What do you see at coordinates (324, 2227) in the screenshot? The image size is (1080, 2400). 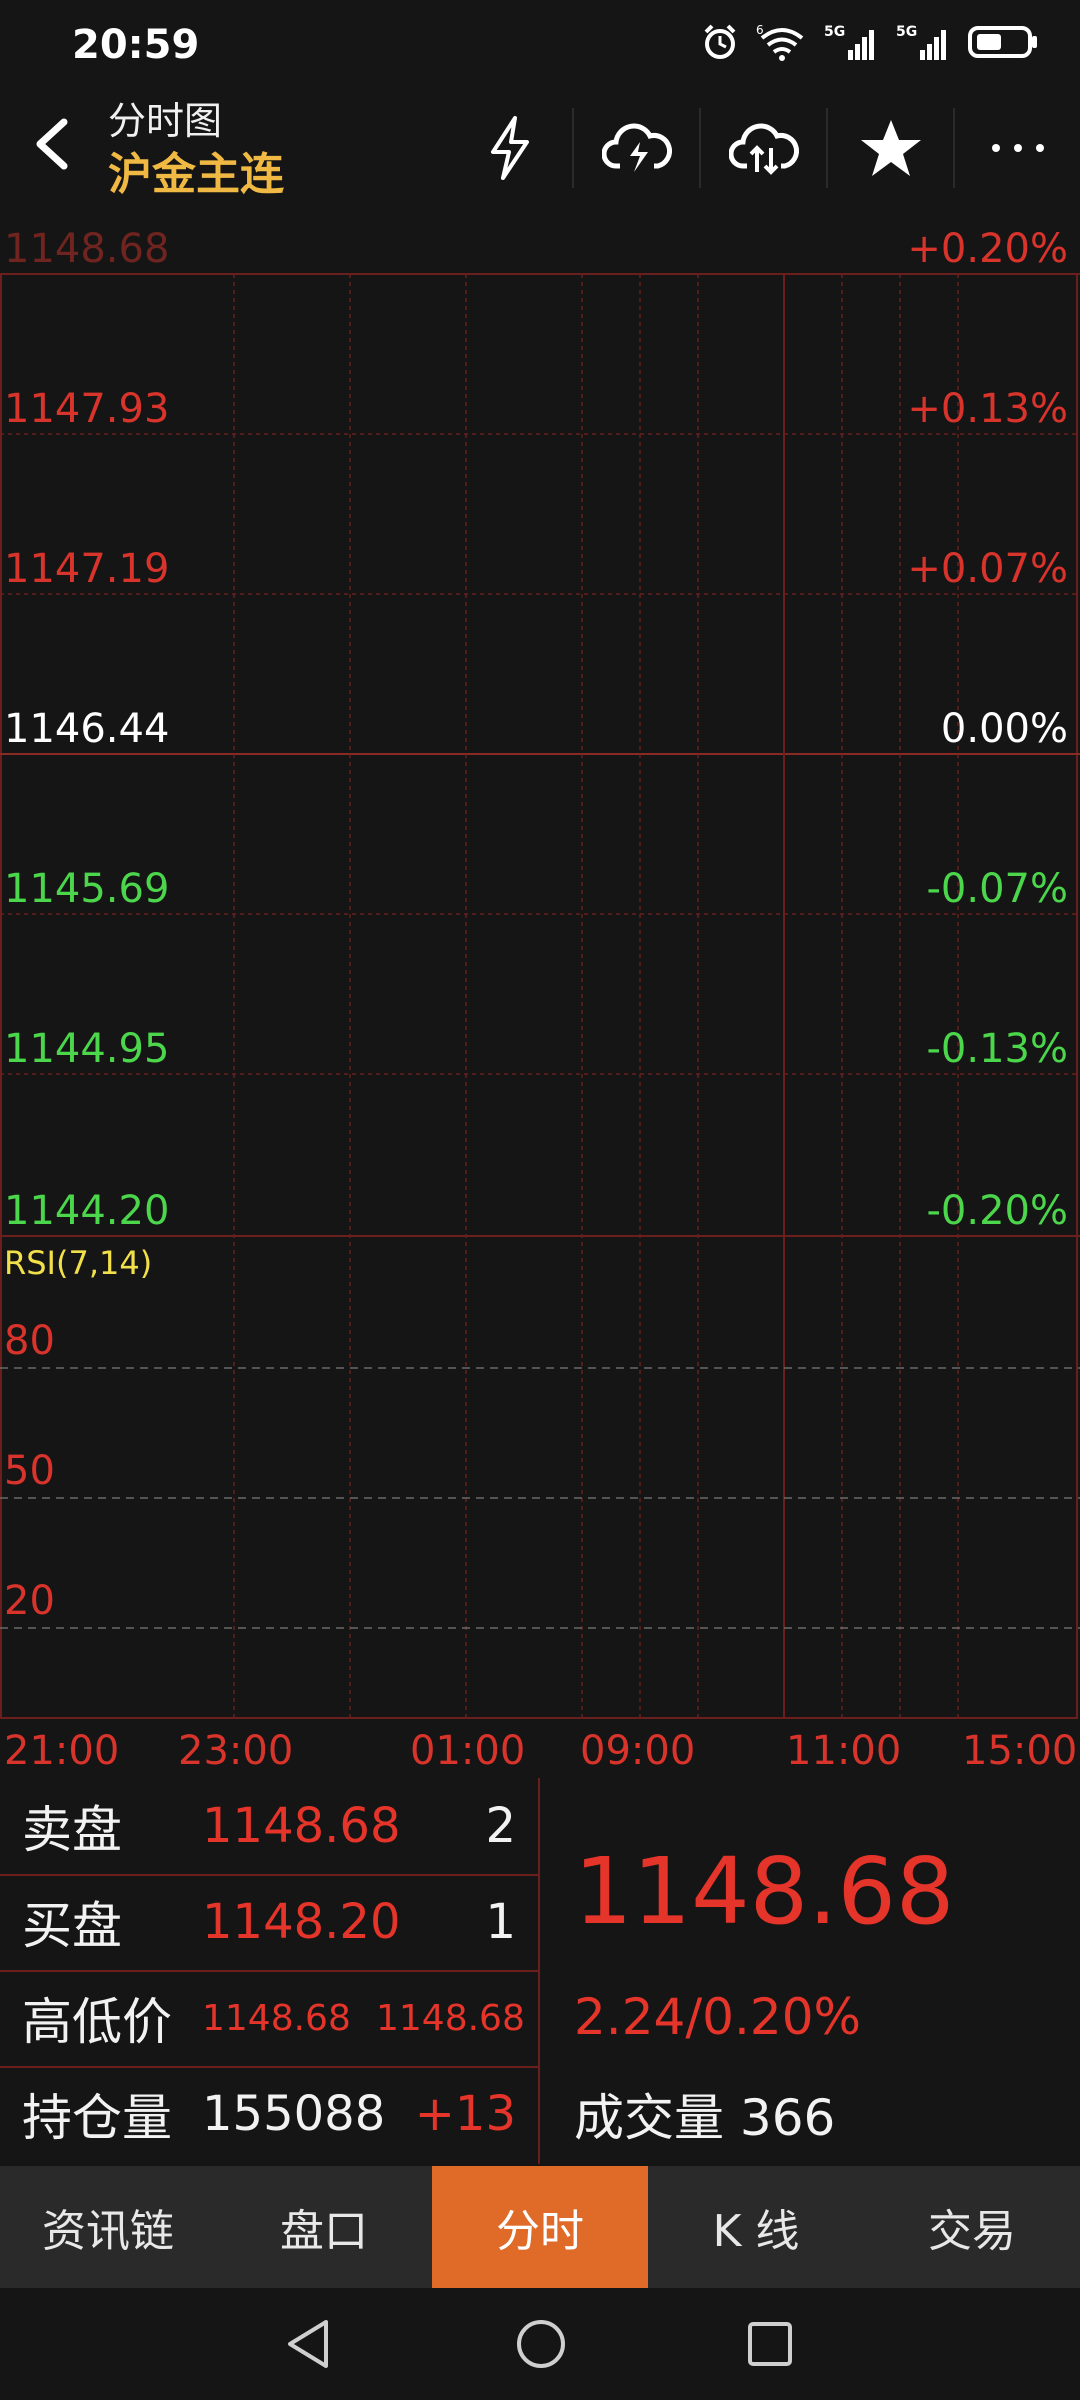 I see `tab-order-book: 盘口` at bounding box center [324, 2227].